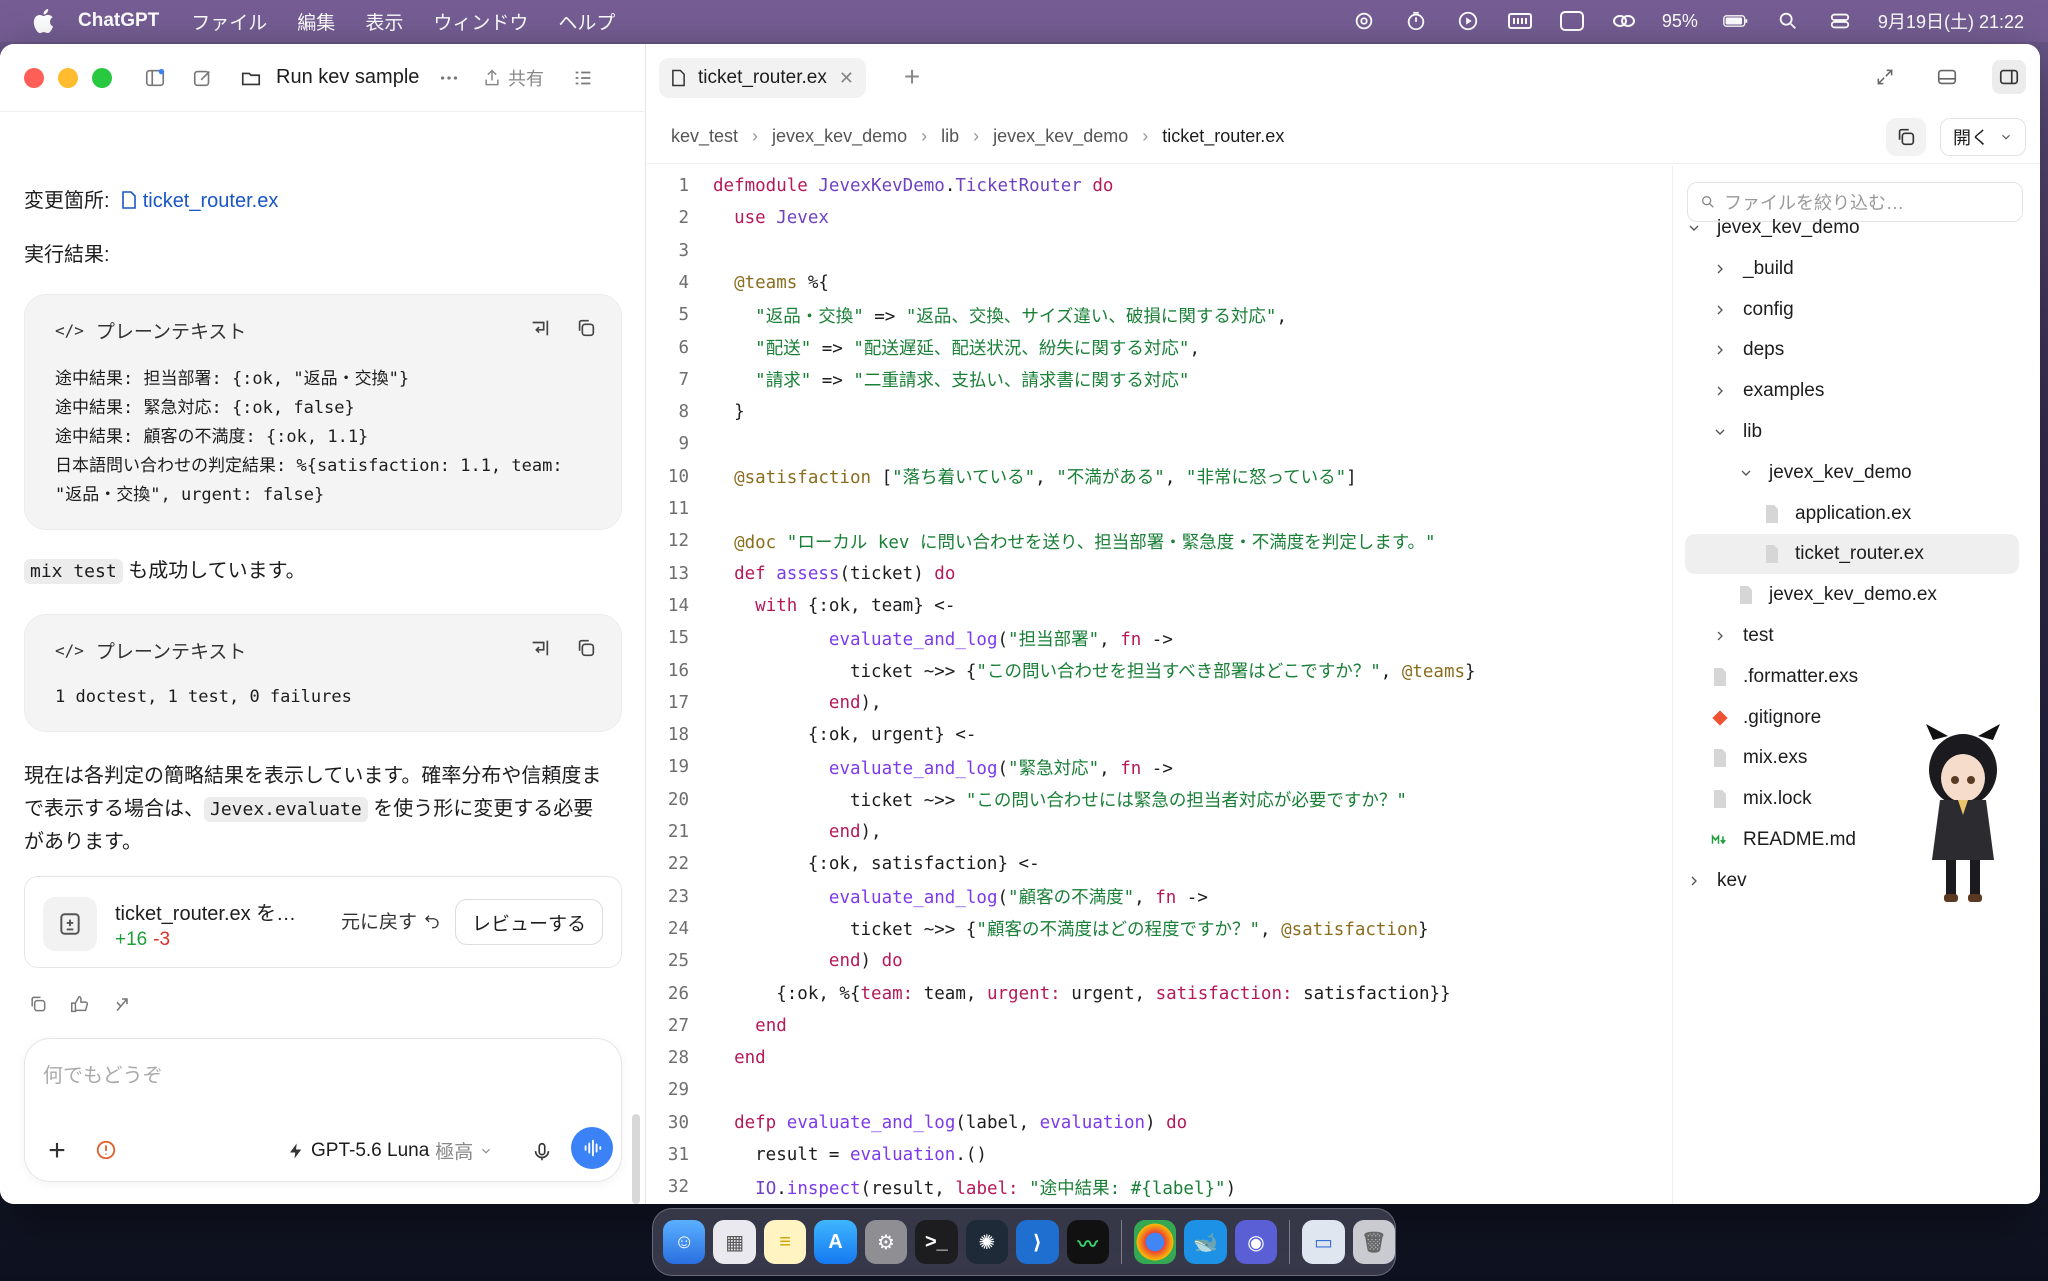 The image size is (2048, 1281). I want to click on chatgpt-dock-icon: ✺, so click(987, 1242).